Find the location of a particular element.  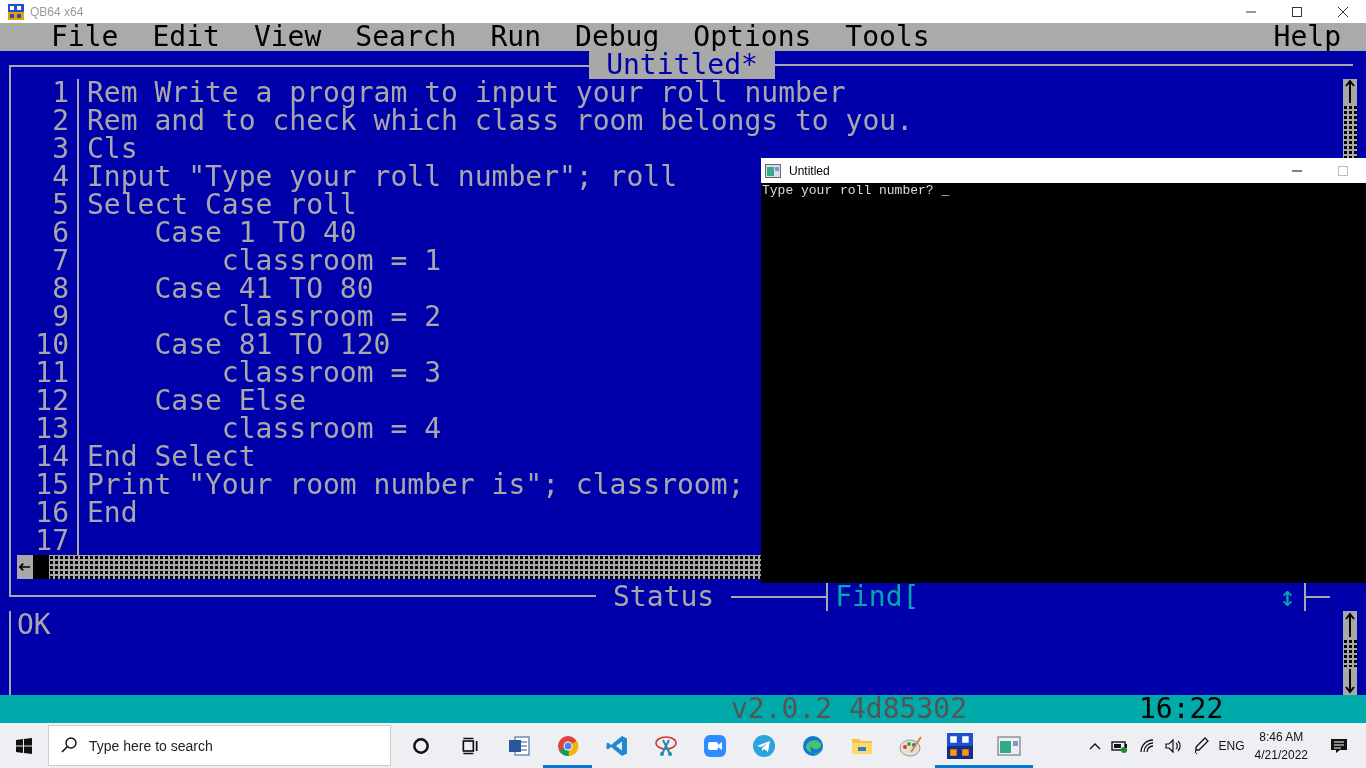

speaker-icon is located at coordinates (1173, 745).